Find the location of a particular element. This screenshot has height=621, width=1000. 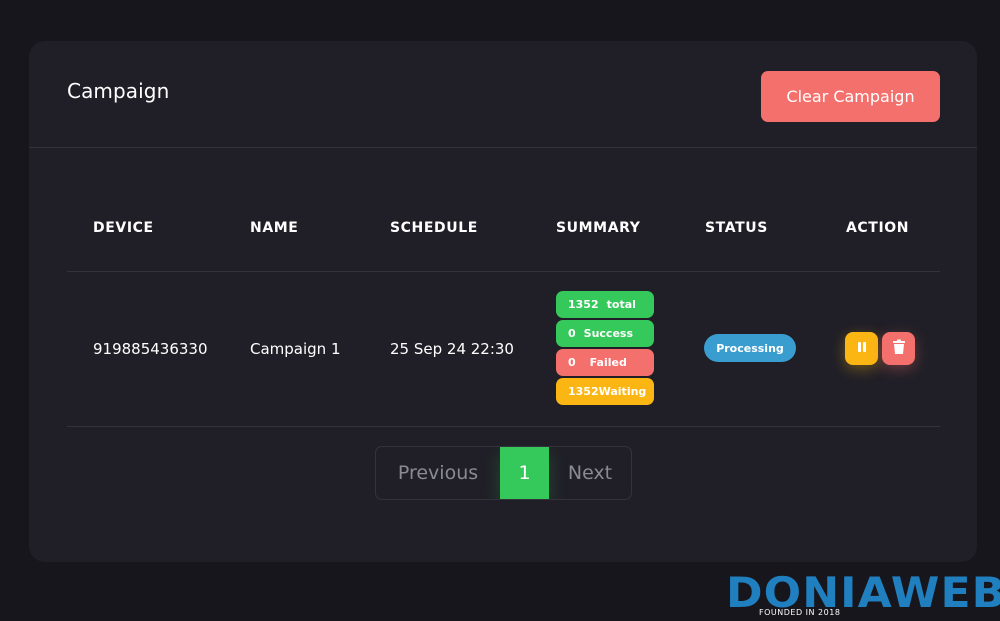

column-header-device: DEVICE is located at coordinates (123, 228).